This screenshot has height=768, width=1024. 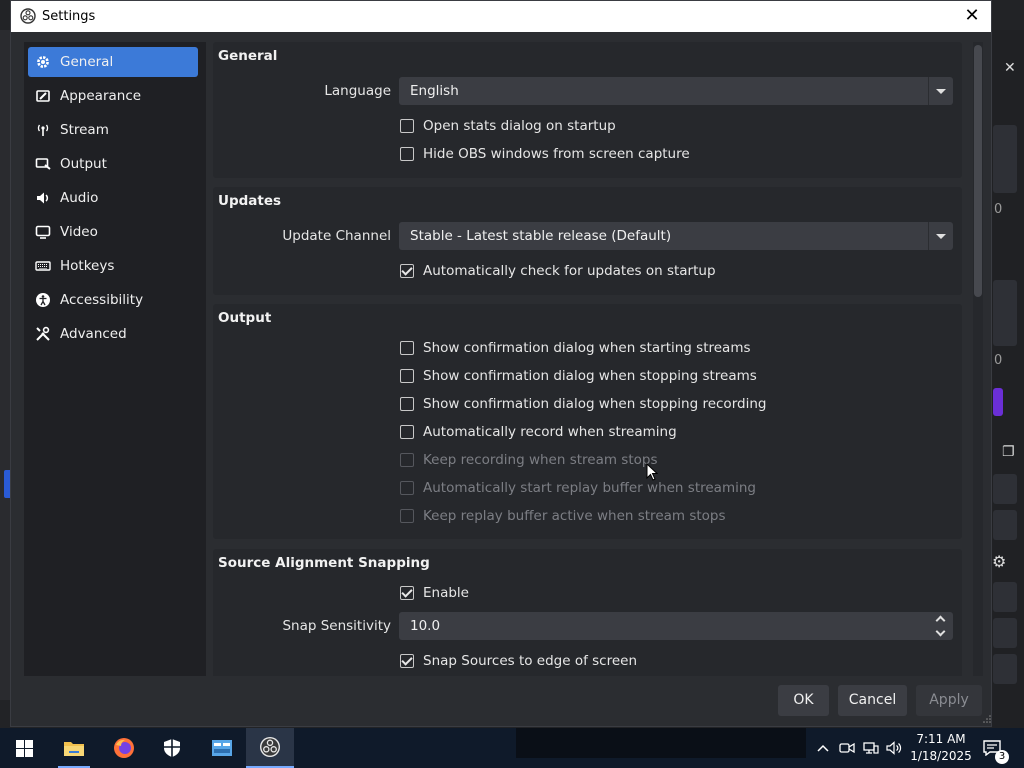 What do you see at coordinates (43, 266) in the screenshot?
I see `keyboard-icon` at bounding box center [43, 266].